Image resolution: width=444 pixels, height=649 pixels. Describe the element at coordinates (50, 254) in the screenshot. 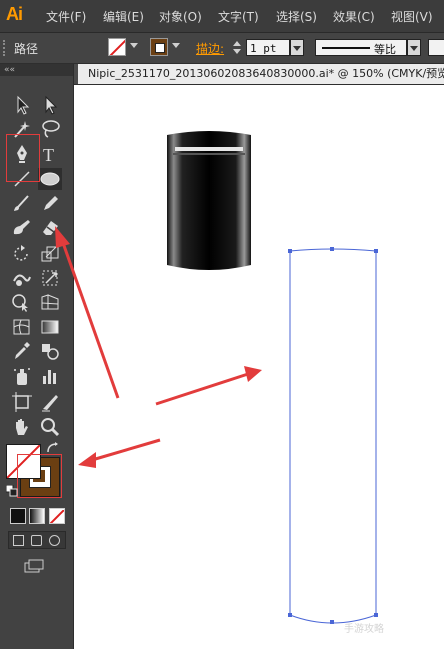

I see `scale-tool-icon` at that location.